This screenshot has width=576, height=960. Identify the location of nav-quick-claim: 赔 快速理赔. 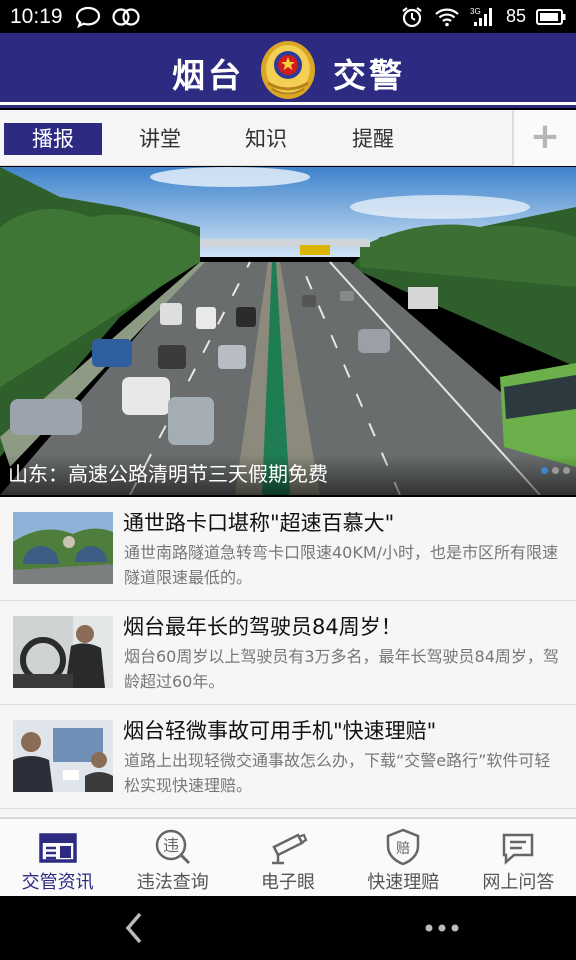
(403, 857).